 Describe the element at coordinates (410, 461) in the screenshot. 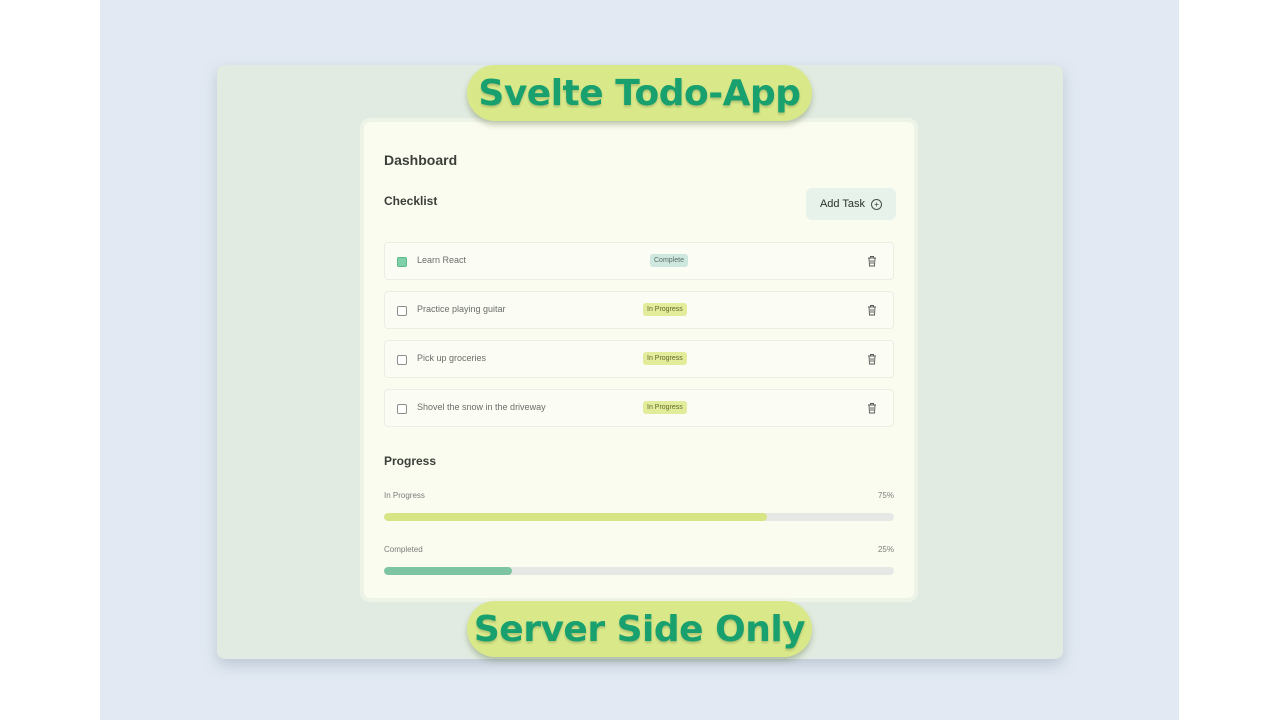

I see `progress-heading: Progress` at that location.